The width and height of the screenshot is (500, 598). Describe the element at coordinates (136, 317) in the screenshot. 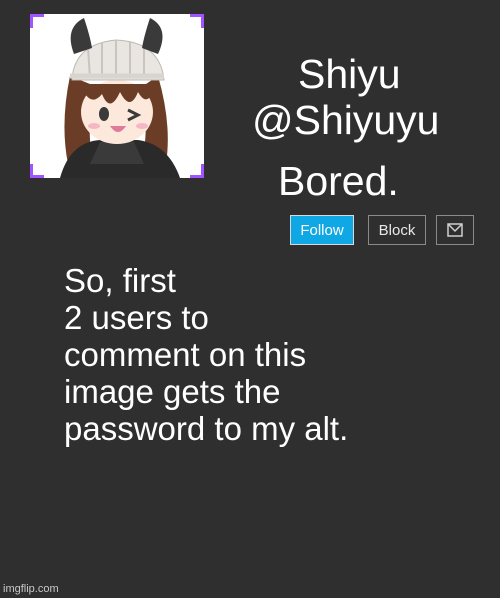

I see `post-line: 2 users to` at that location.